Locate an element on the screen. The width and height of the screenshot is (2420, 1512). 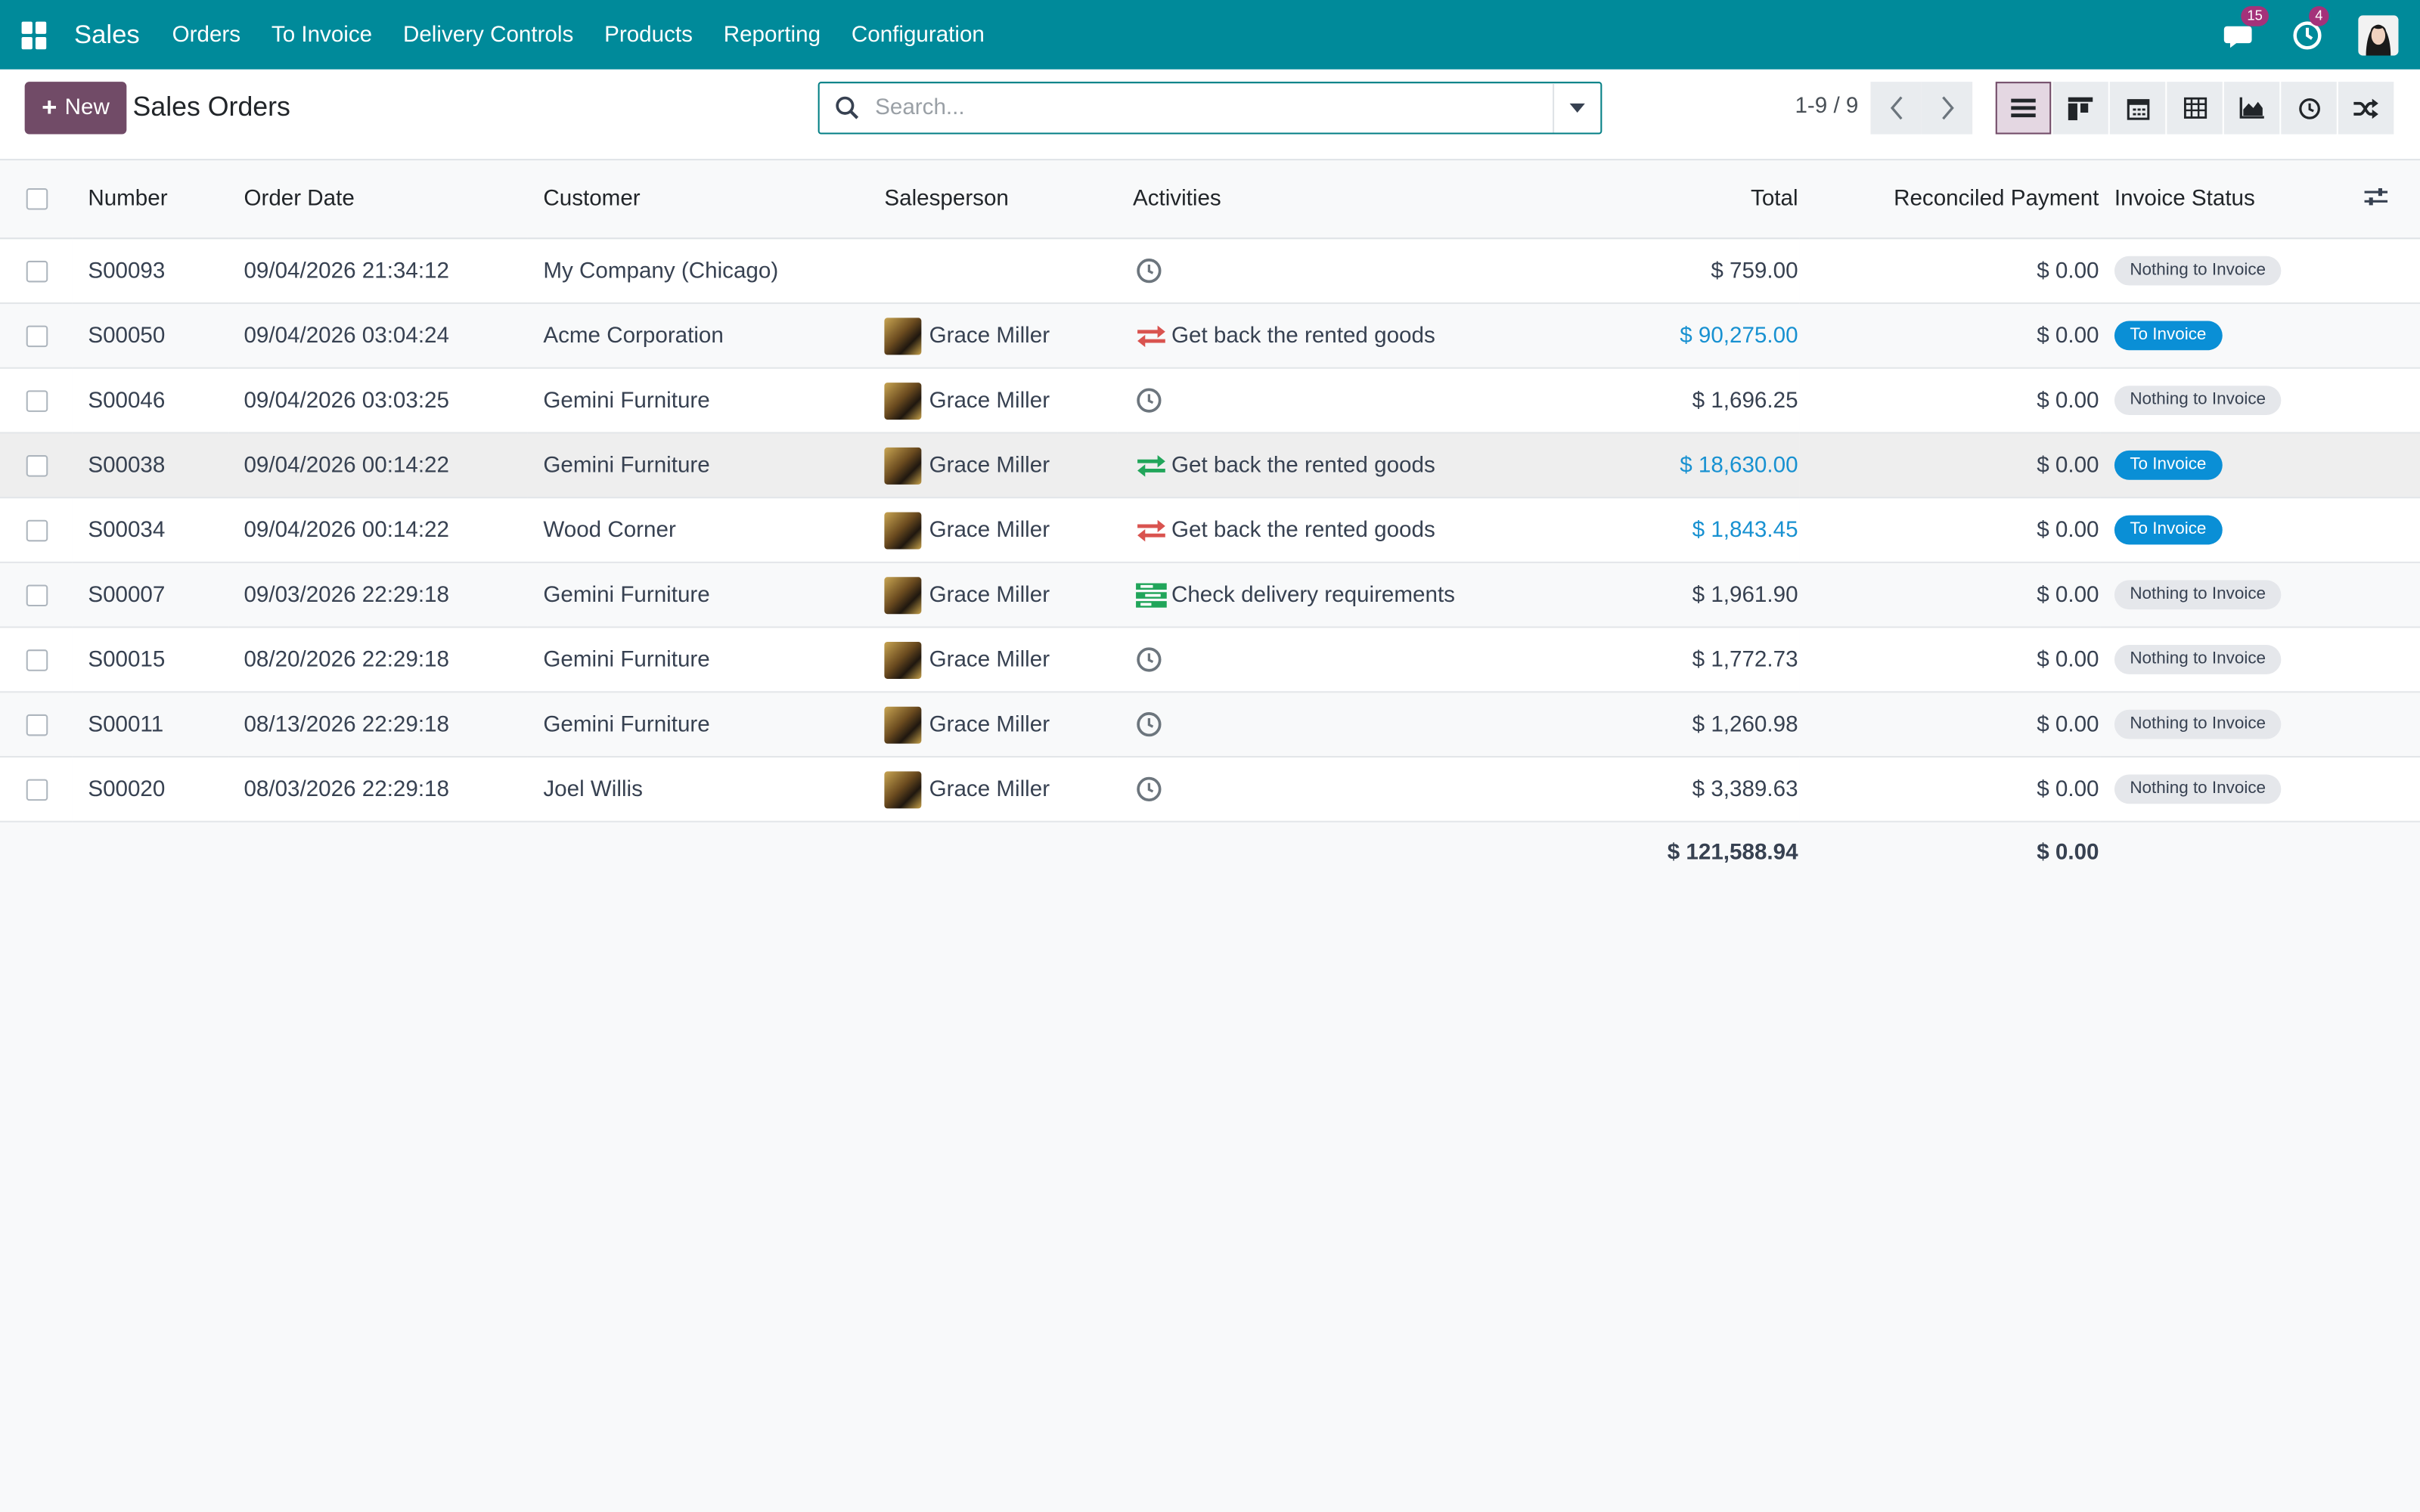
cell-number: S00015 is located at coordinates (150, 660).